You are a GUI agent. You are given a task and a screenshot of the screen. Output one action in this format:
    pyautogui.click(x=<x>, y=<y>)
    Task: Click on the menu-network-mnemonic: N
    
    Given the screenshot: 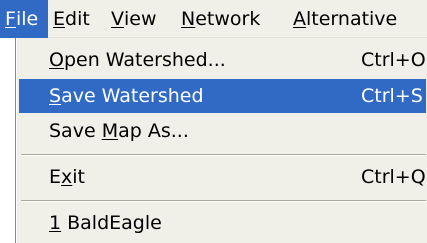 What is the action you would take?
    pyautogui.click(x=188, y=19)
    